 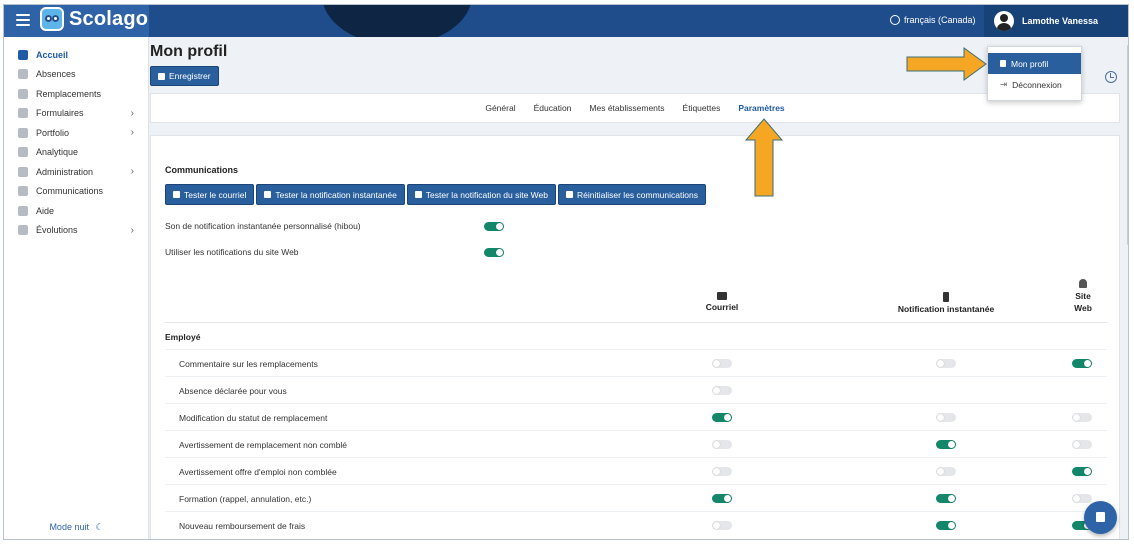 What do you see at coordinates (764, 157) in the screenshot?
I see `annotation-arrow-up` at bounding box center [764, 157].